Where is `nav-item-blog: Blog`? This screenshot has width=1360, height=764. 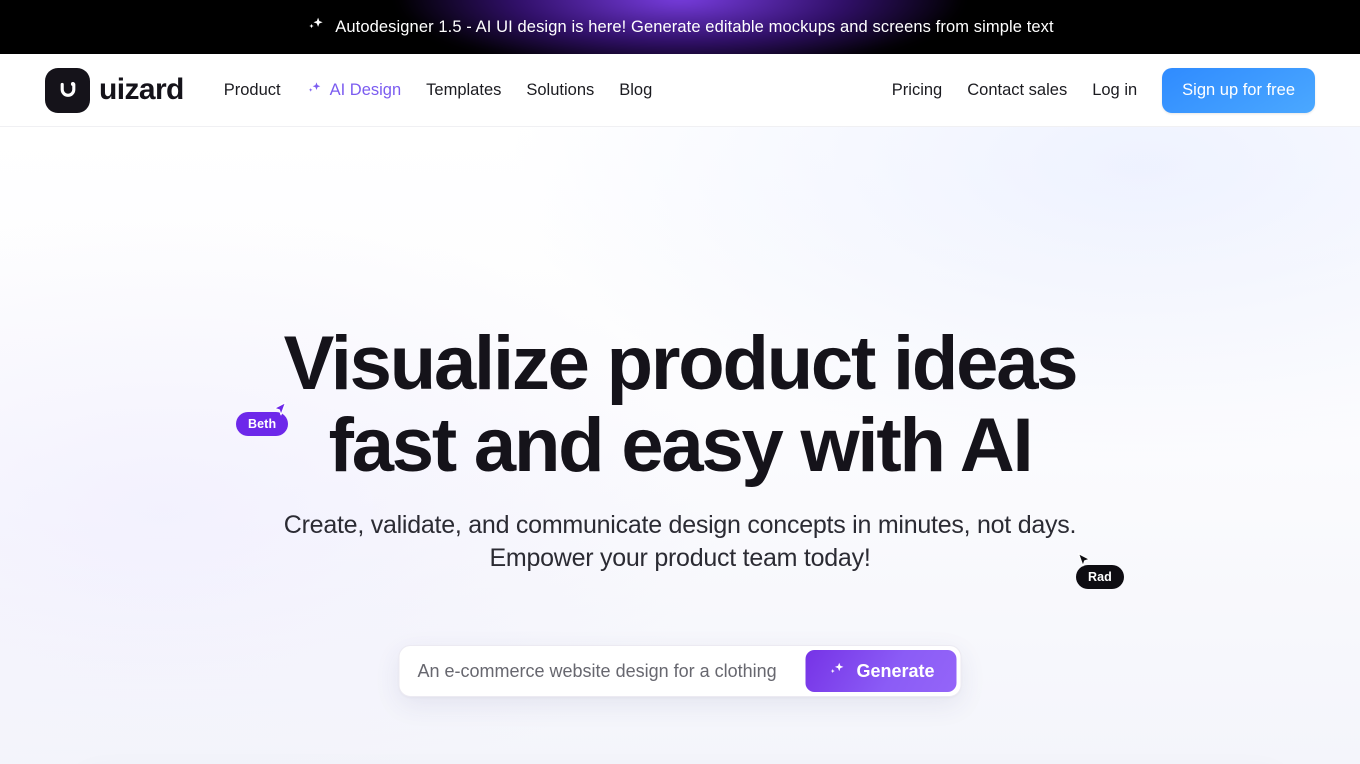
nav-item-blog: Blog is located at coordinates (635, 90).